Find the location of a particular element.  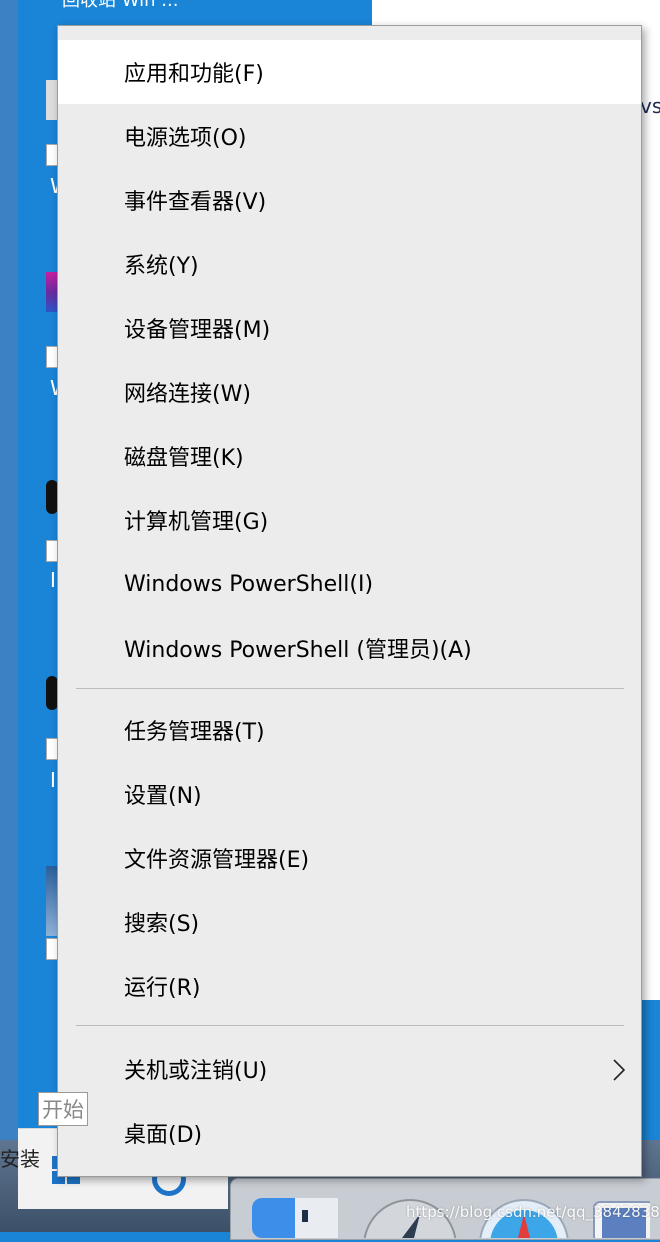

menu-item-powershell-admin: Windows PowerShell (管理员)(A) is located at coordinates (349, 648).